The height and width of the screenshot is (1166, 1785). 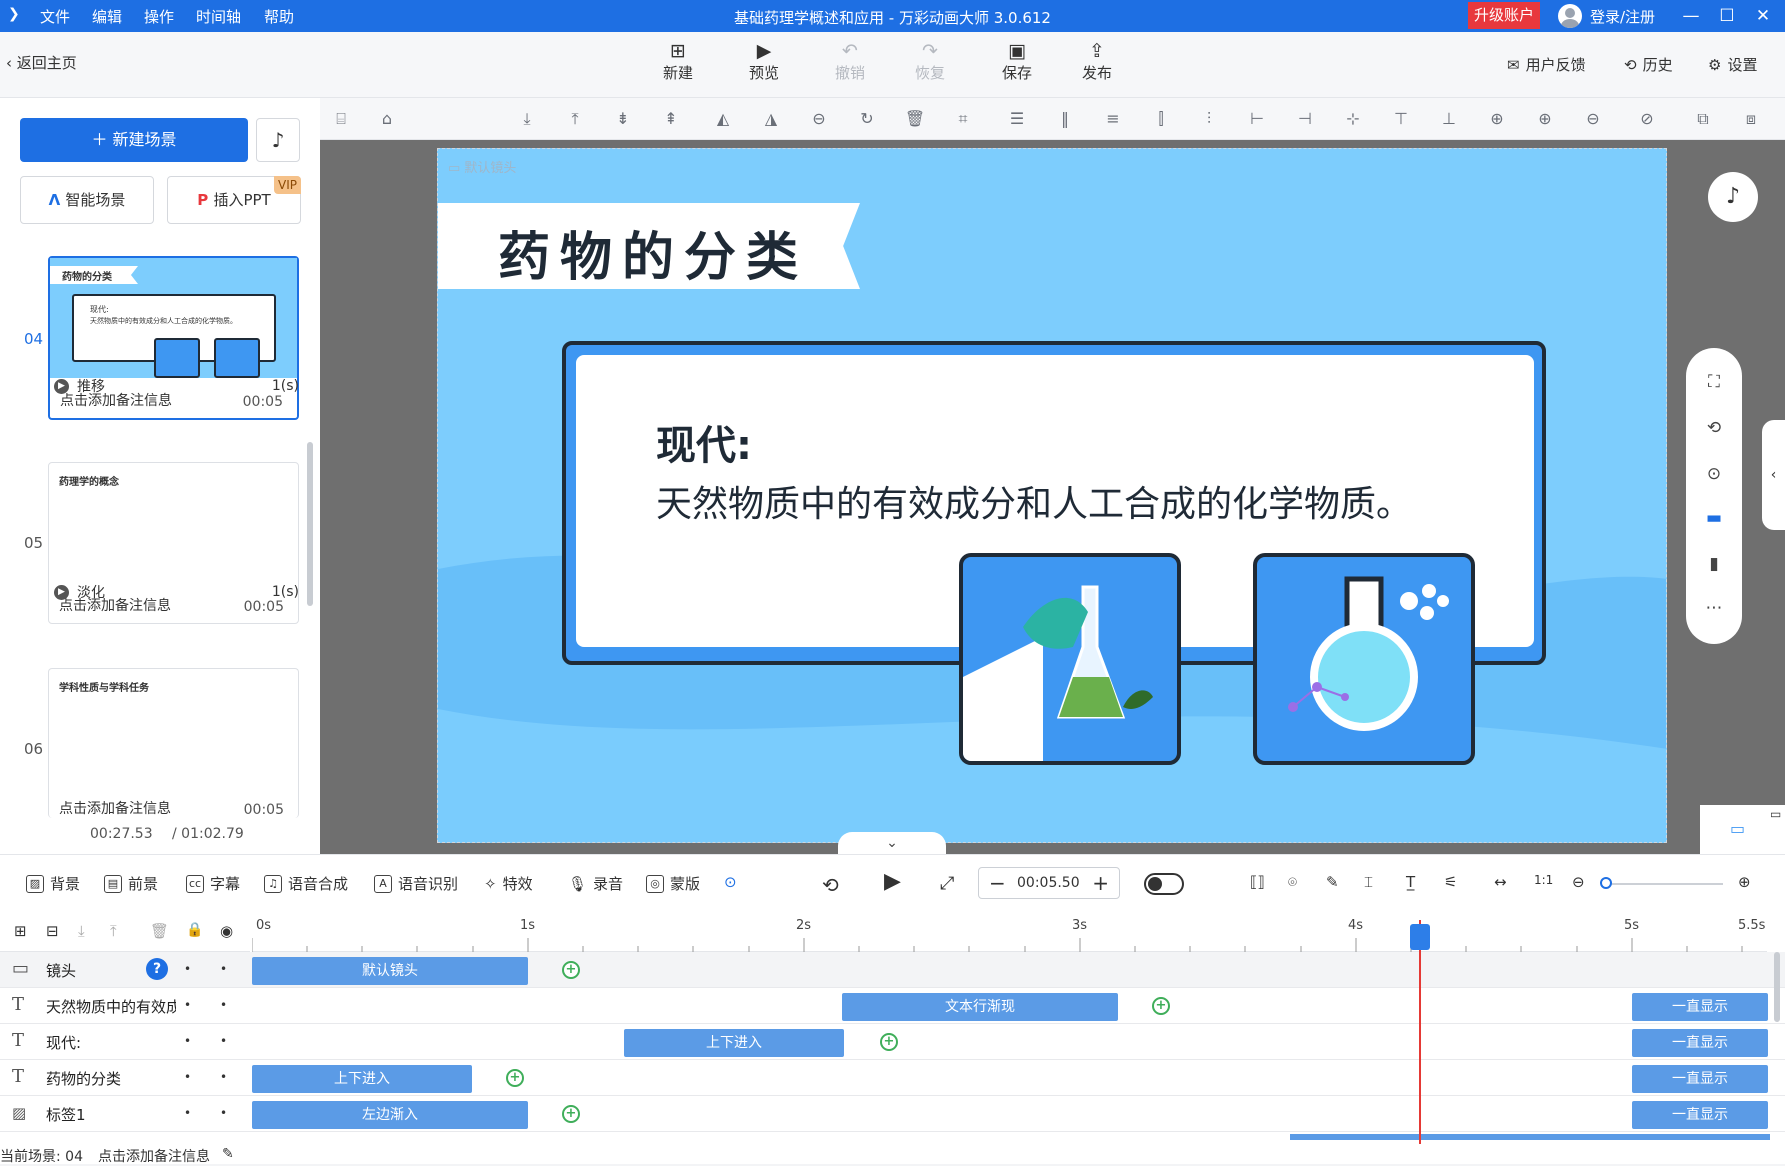 What do you see at coordinates (1113, 119) in the screenshot?
I see `align-bottom-icon: ≡` at bounding box center [1113, 119].